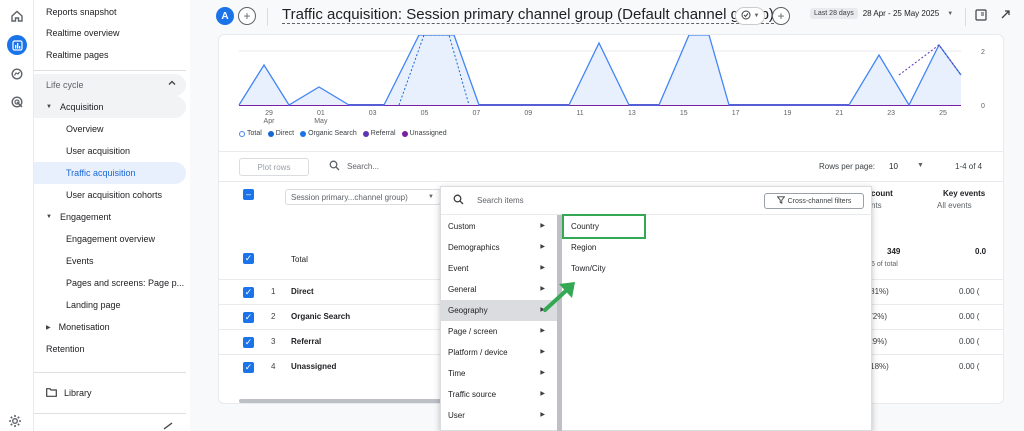  Describe the element at coordinates (964, 193) in the screenshot. I see `column-header-key-events: Key events` at that location.